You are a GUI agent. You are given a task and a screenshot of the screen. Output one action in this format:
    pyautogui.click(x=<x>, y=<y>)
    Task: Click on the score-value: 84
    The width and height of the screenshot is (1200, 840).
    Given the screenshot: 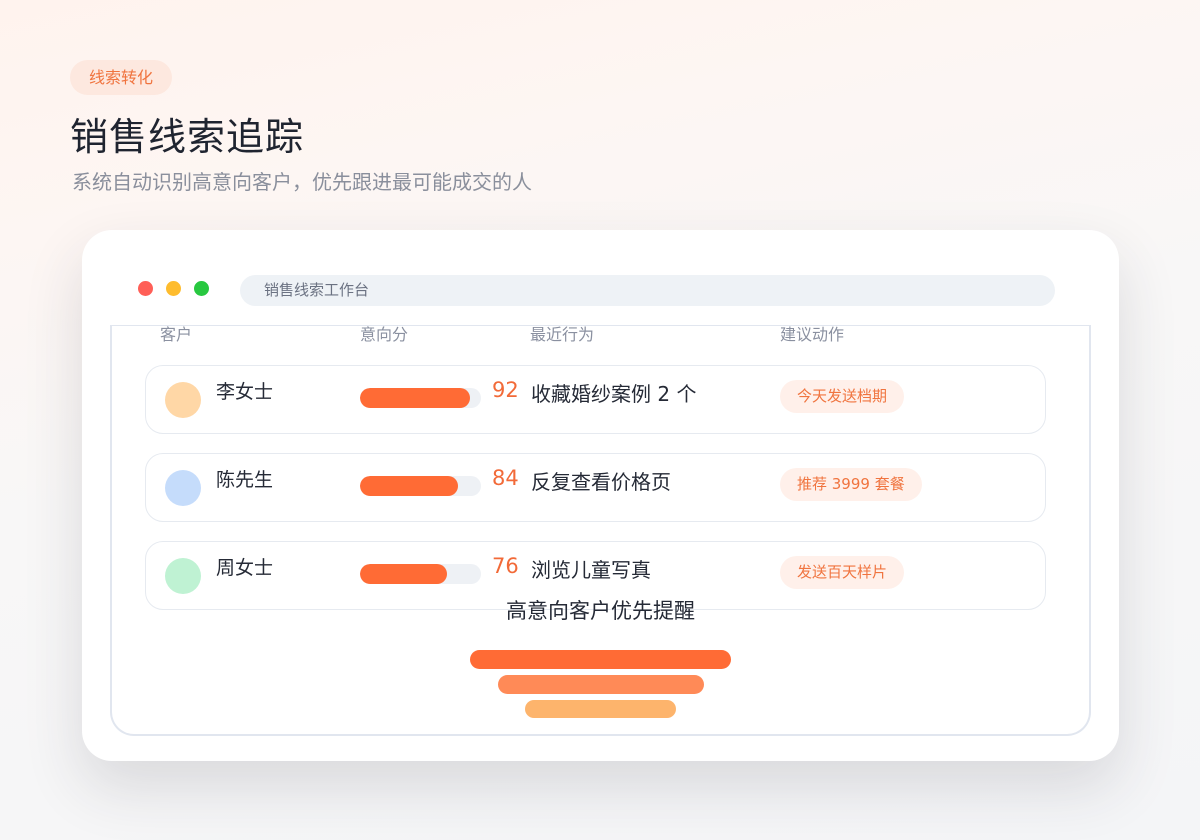 What is the action you would take?
    pyautogui.click(x=505, y=478)
    